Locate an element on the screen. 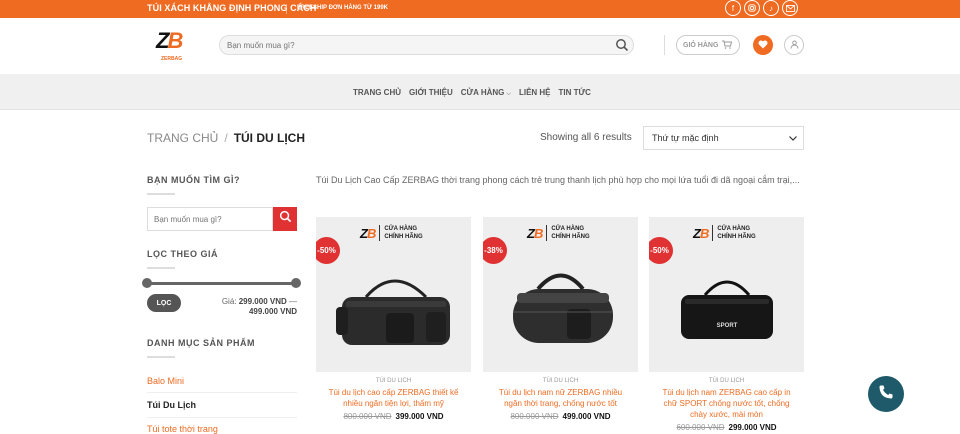 The image size is (960, 434). email-icon is located at coordinates (790, 8).